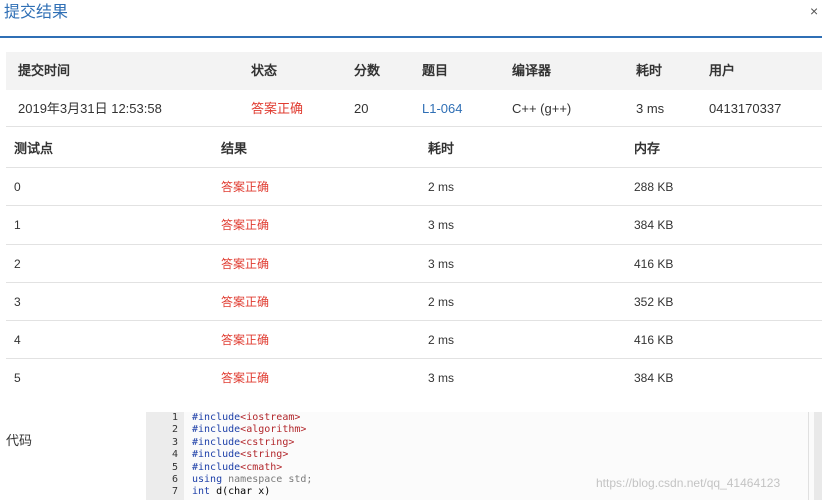 This screenshot has width=822, height=500. What do you see at coordinates (17, 225) in the screenshot?
I see `test-id: 1` at bounding box center [17, 225].